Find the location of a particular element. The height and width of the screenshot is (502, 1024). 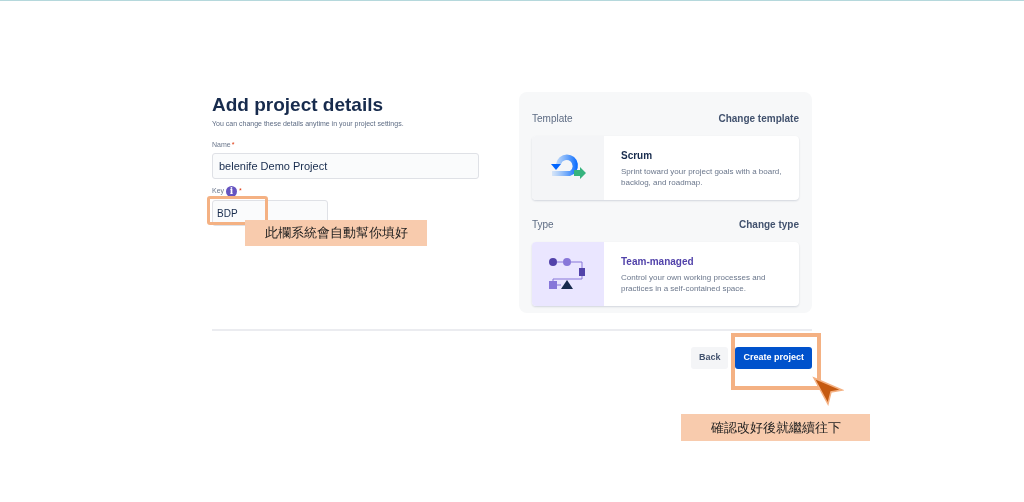

create-project-button: Create project is located at coordinates (773, 358).